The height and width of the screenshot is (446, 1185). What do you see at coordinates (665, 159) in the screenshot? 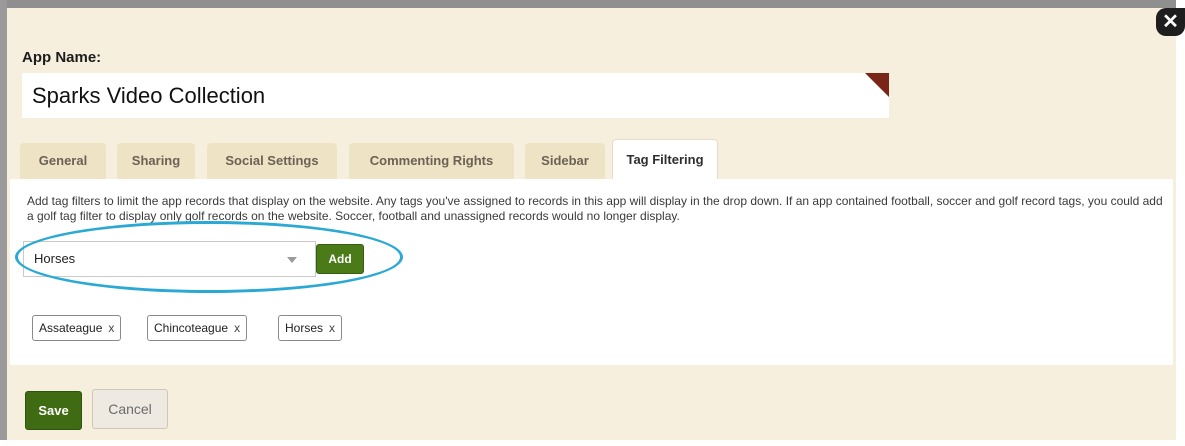
I see `tab-tag-filtering: Tag Filtering` at bounding box center [665, 159].